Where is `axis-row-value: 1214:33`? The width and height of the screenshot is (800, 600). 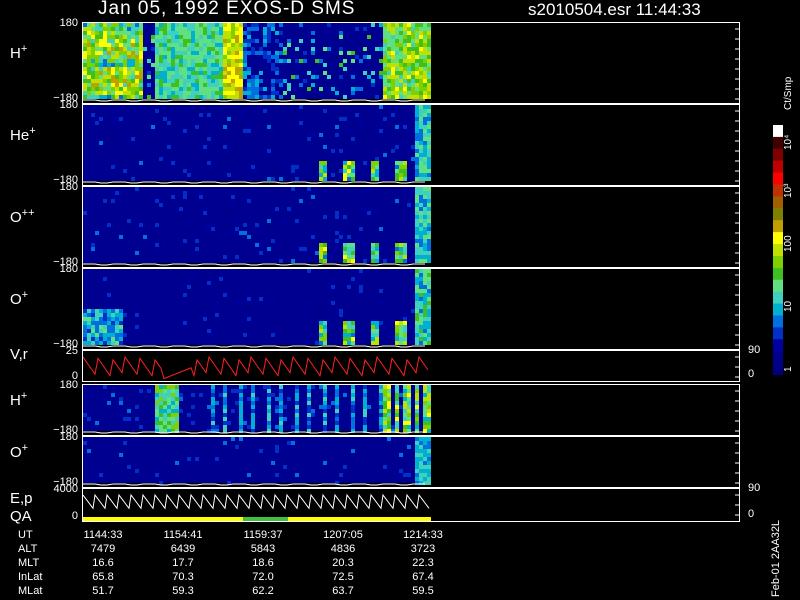 axis-row-value: 1214:33 is located at coordinates (423, 535).